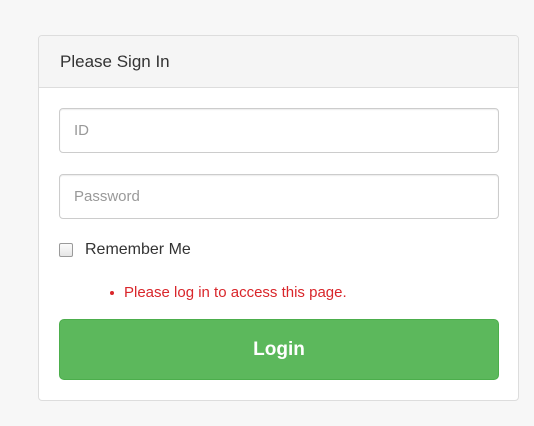  I want to click on bullet-icon, so click(112, 292).